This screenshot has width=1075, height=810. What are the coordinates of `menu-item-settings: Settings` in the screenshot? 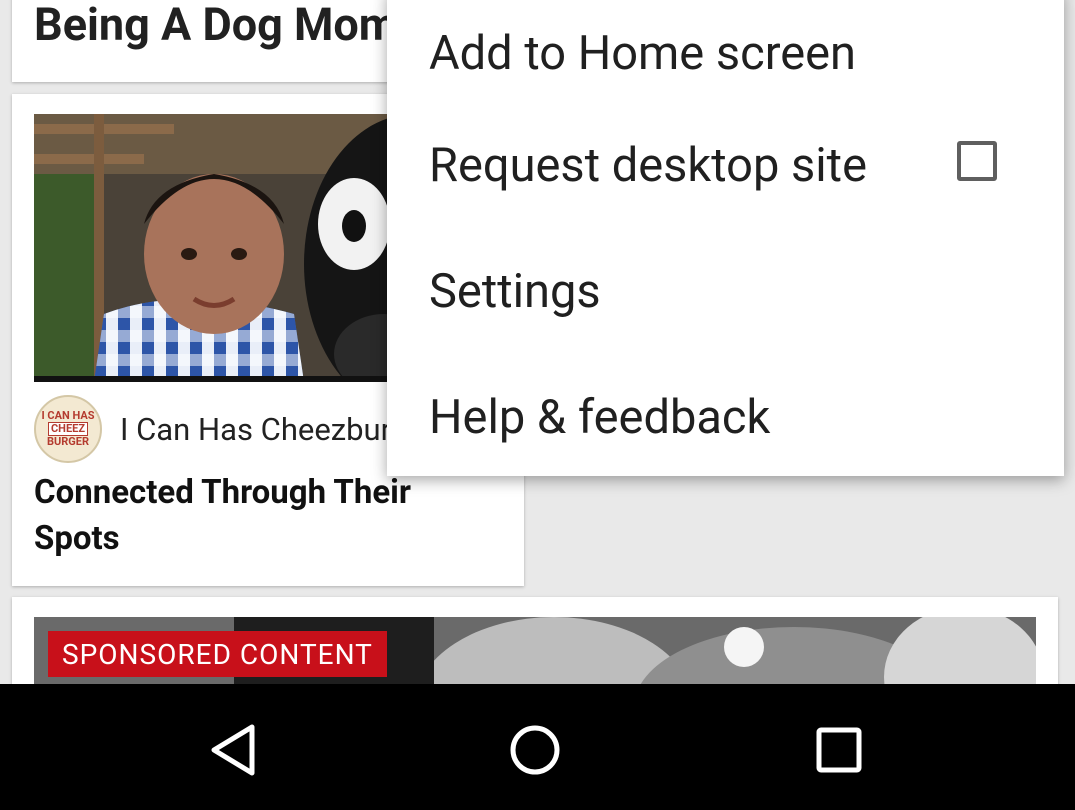 It's located at (725, 291).